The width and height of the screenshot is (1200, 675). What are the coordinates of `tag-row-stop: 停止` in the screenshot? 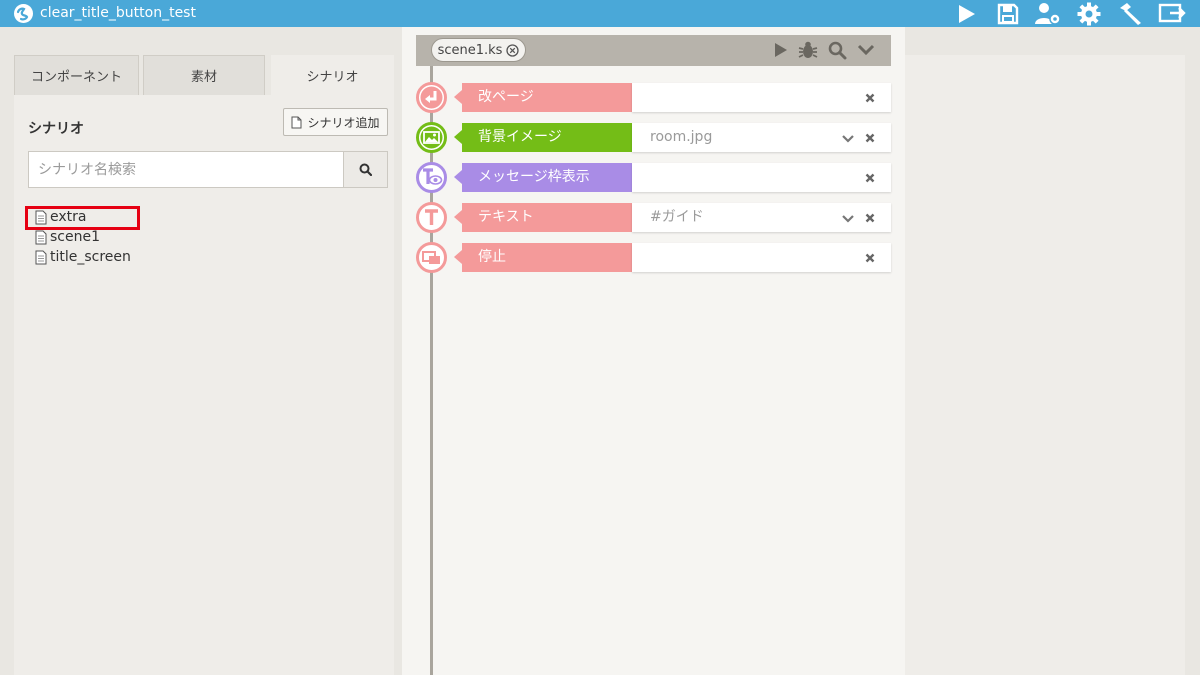 It's located at (653, 257).